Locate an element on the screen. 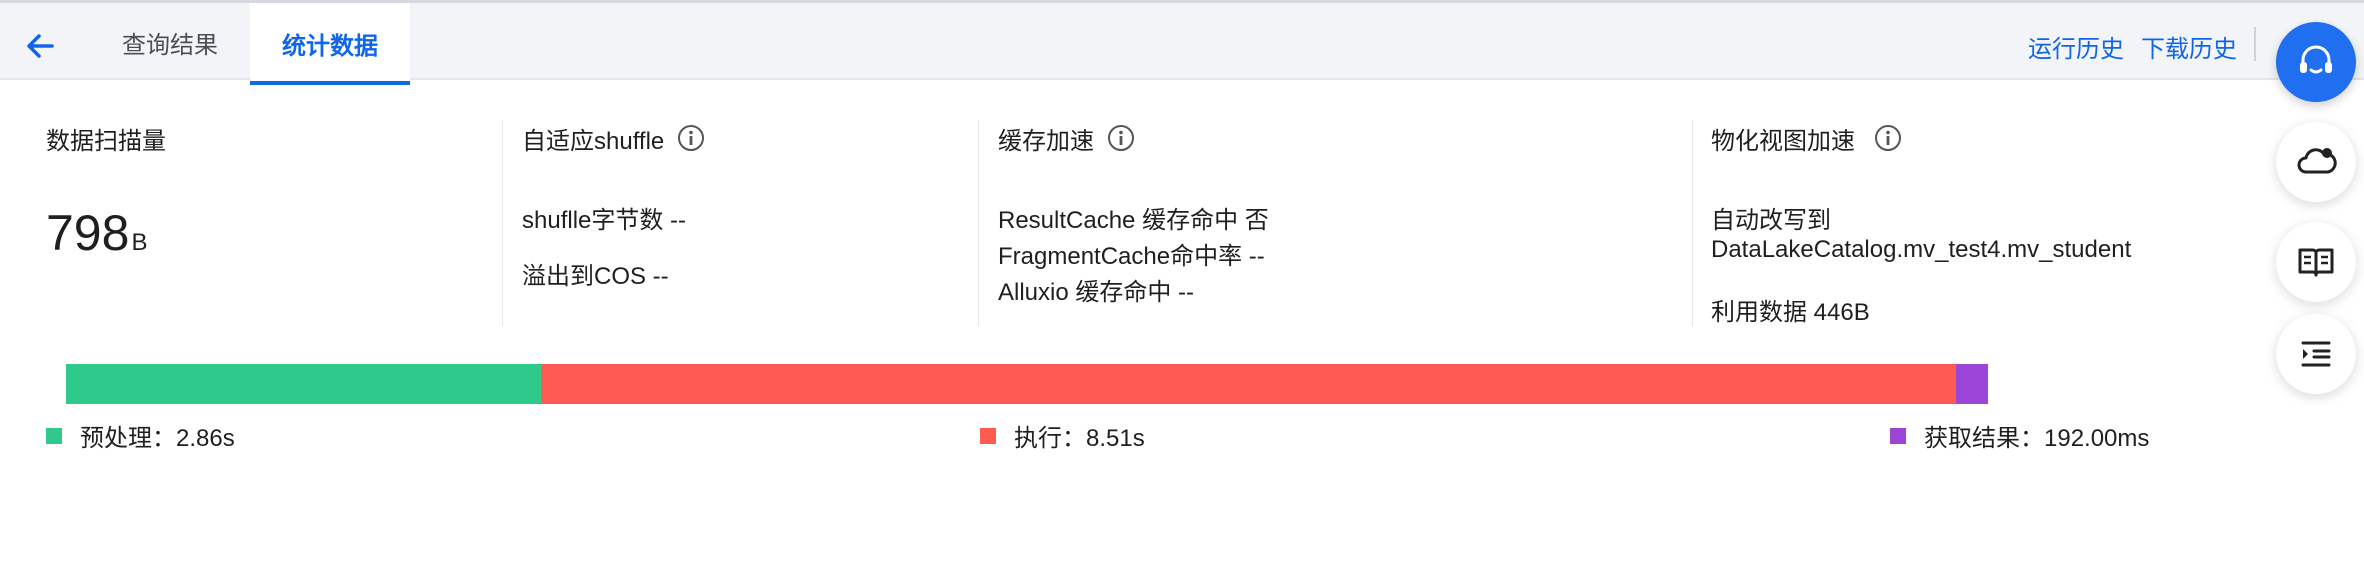  scan-title: 数据扫描量 is located at coordinates (106, 141).